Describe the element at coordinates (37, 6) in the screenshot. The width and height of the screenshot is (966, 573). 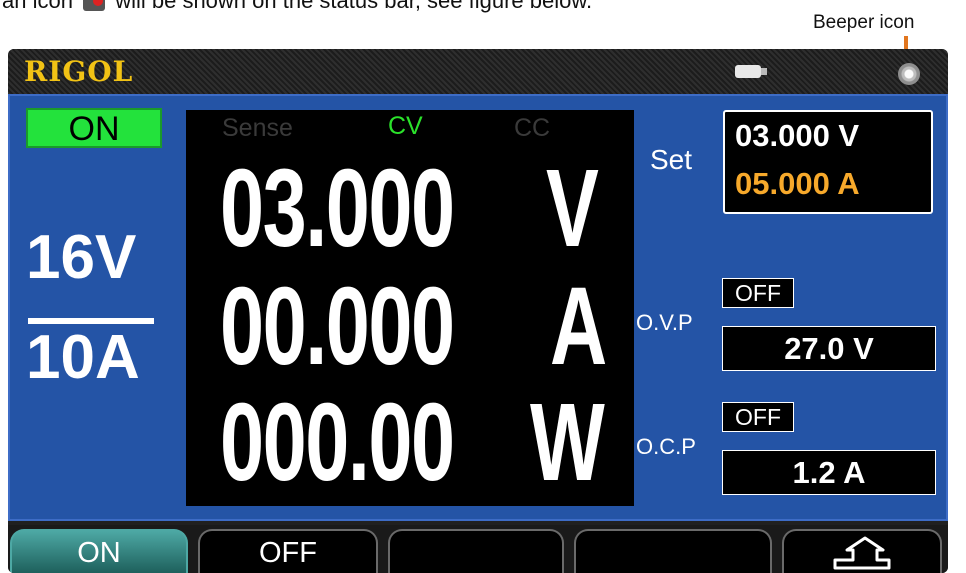
I see `doc-text-before: an icon` at that location.